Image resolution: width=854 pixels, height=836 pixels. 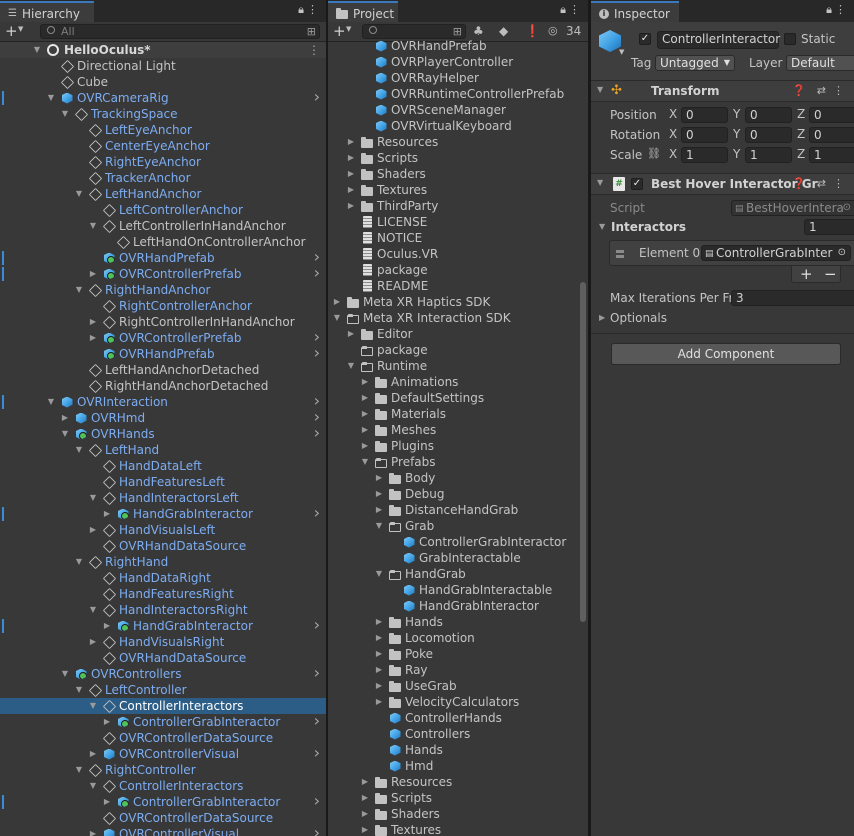 What do you see at coordinates (163, 673) in the screenshot?
I see `hierarchy-item: ▼ OVRControllers ›` at bounding box center [163, 673].